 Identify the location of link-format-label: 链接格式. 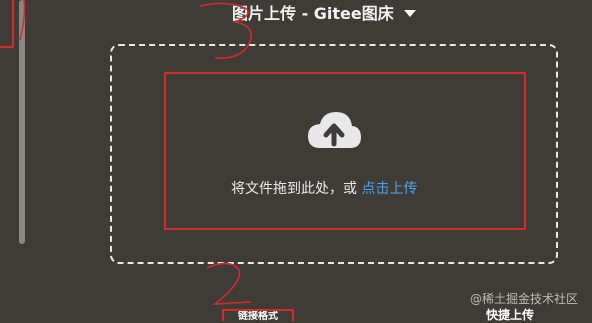
(258, 315).